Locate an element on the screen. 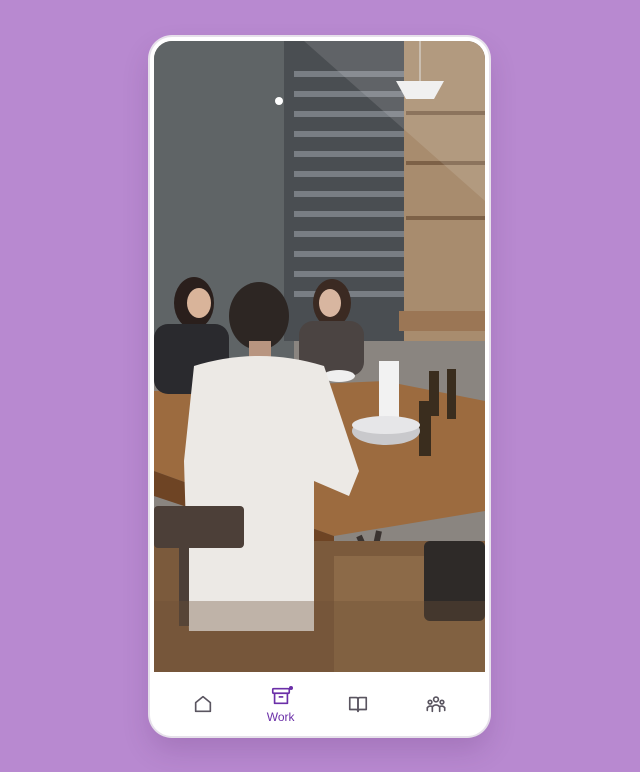  tab-library is located at coordinates (358, 704).